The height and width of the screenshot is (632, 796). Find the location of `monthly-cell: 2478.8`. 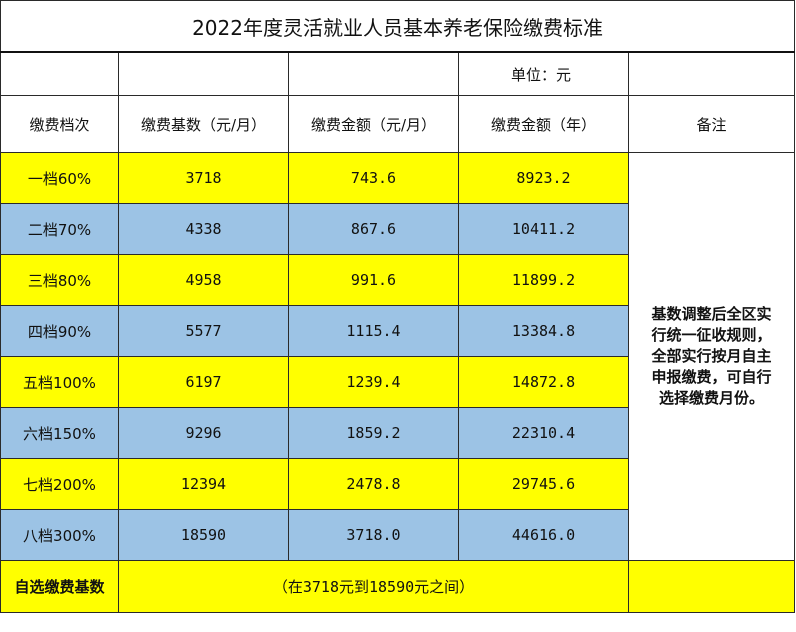

monthly-cell: 2478.8 is located at coordinates (373, 484).